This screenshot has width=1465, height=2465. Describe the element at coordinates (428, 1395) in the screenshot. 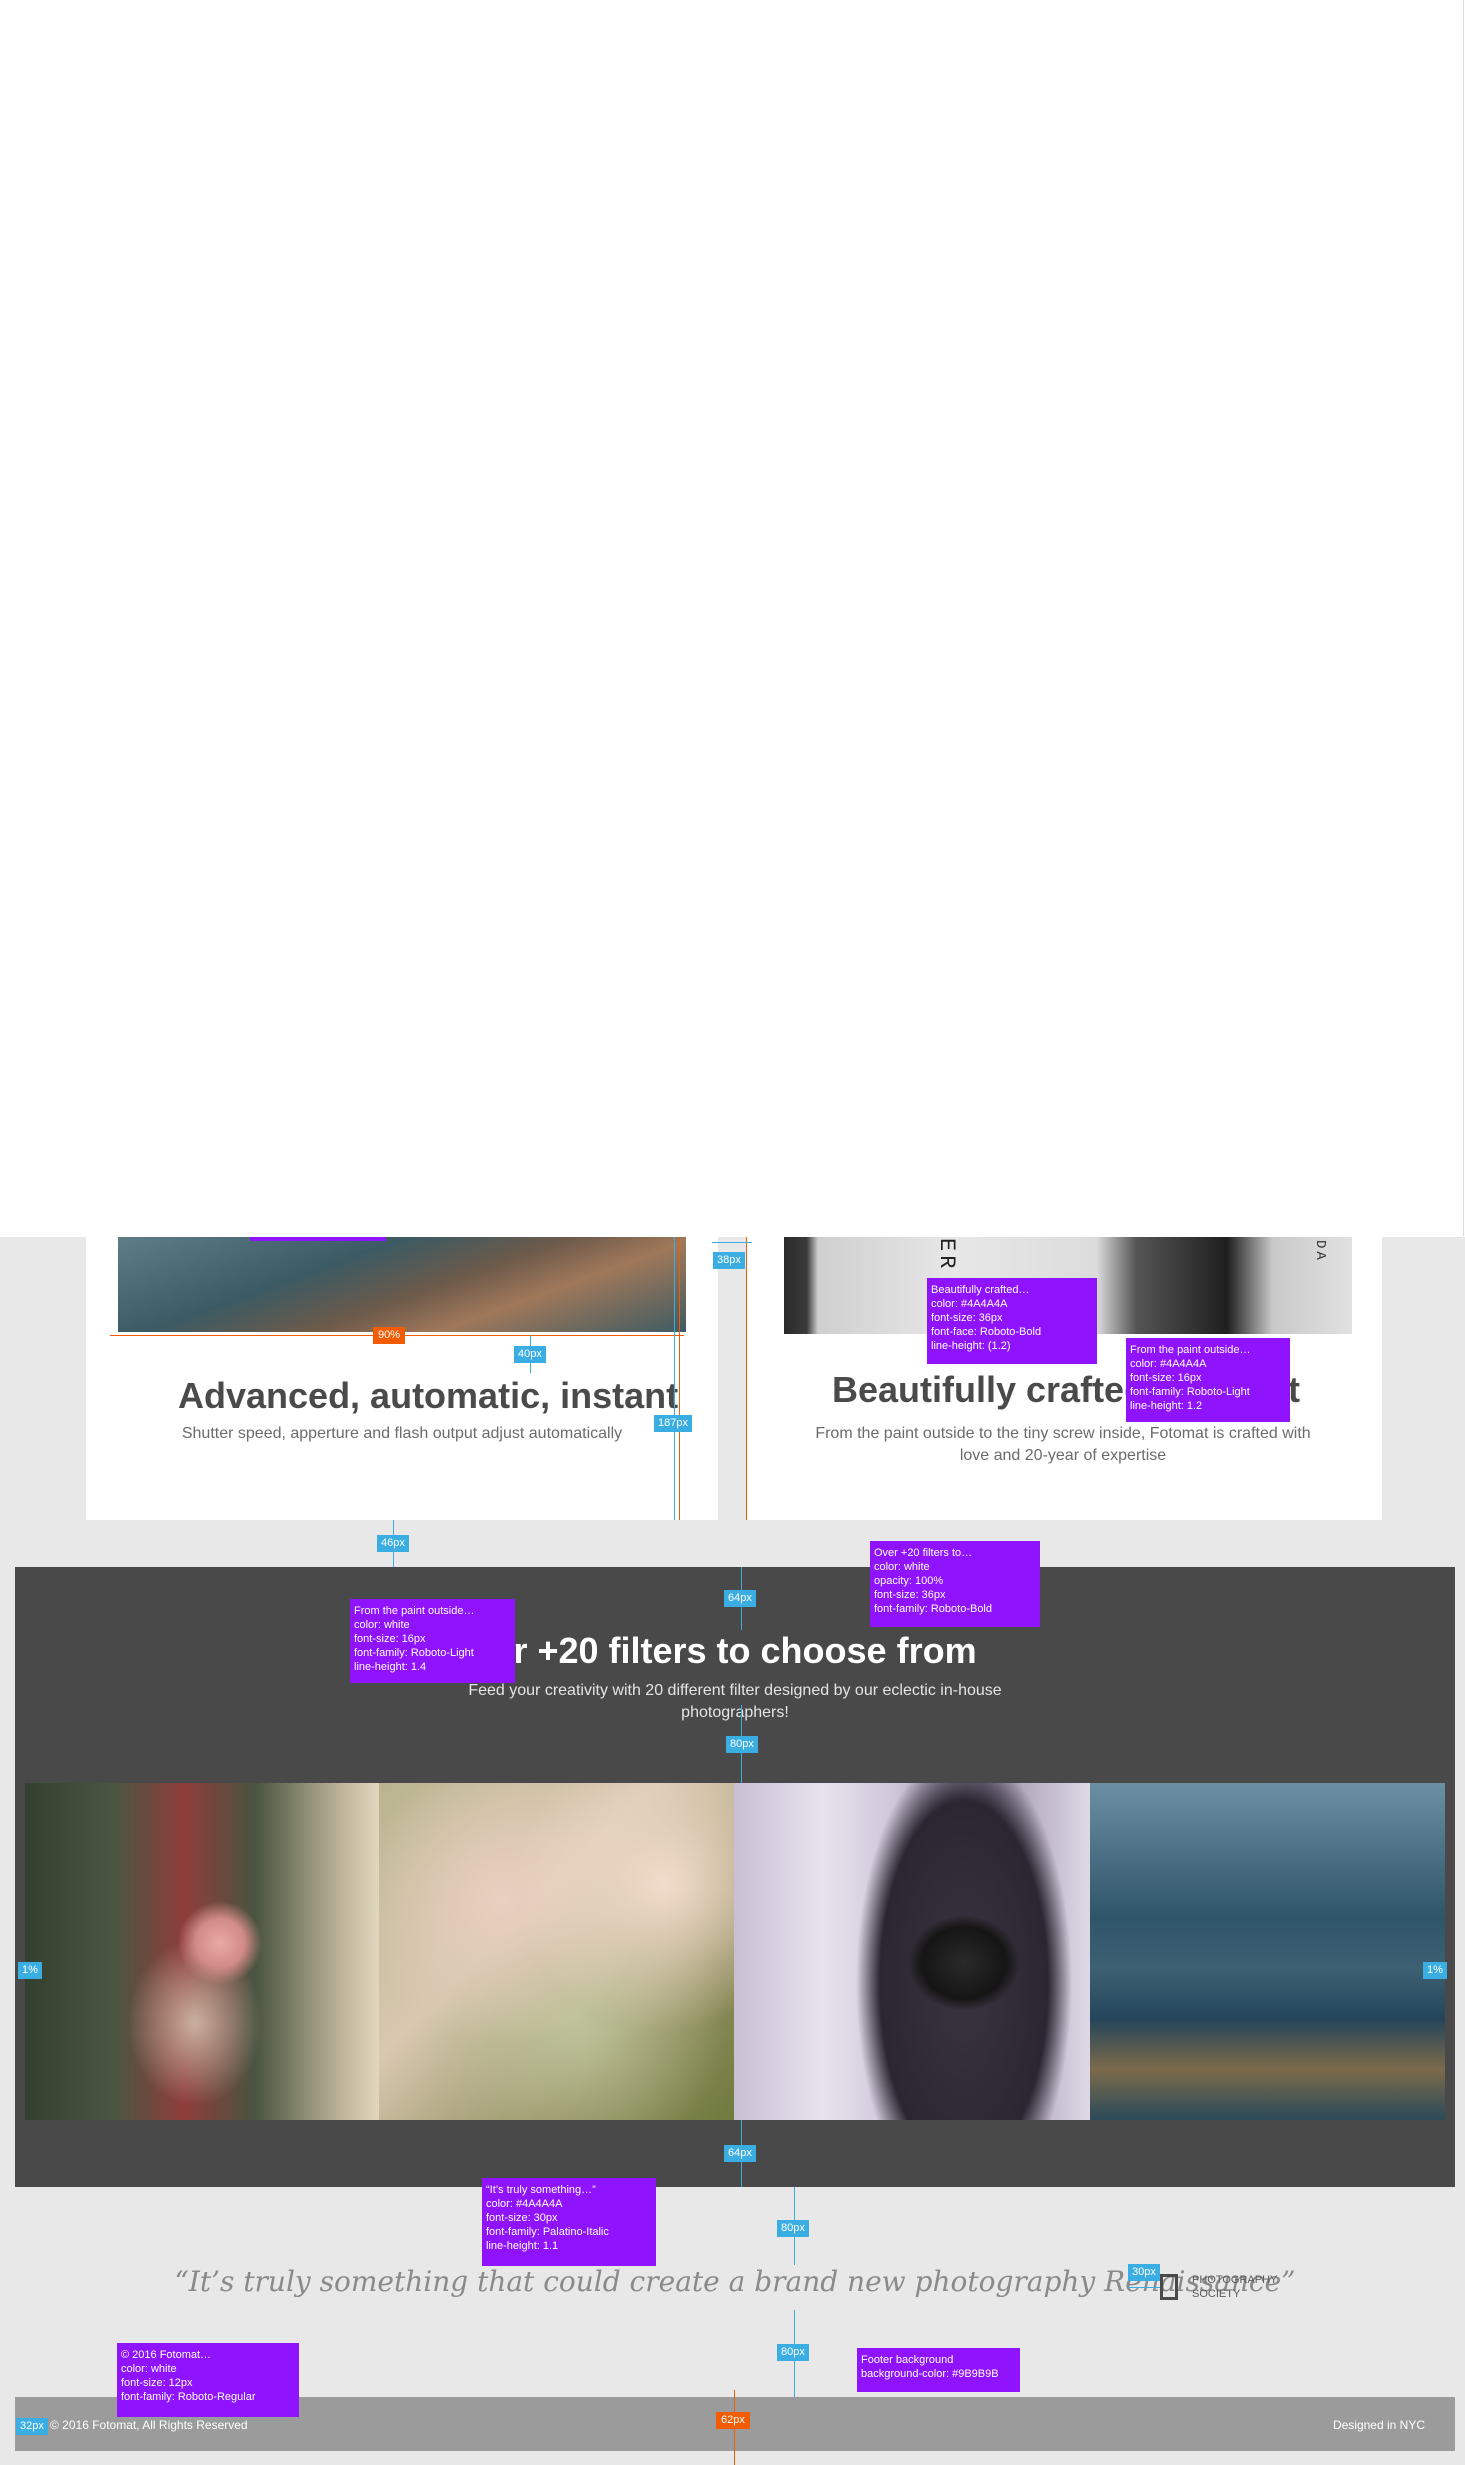

I see `feature-title-automatic: Advanced, automatic, instant` at that location.